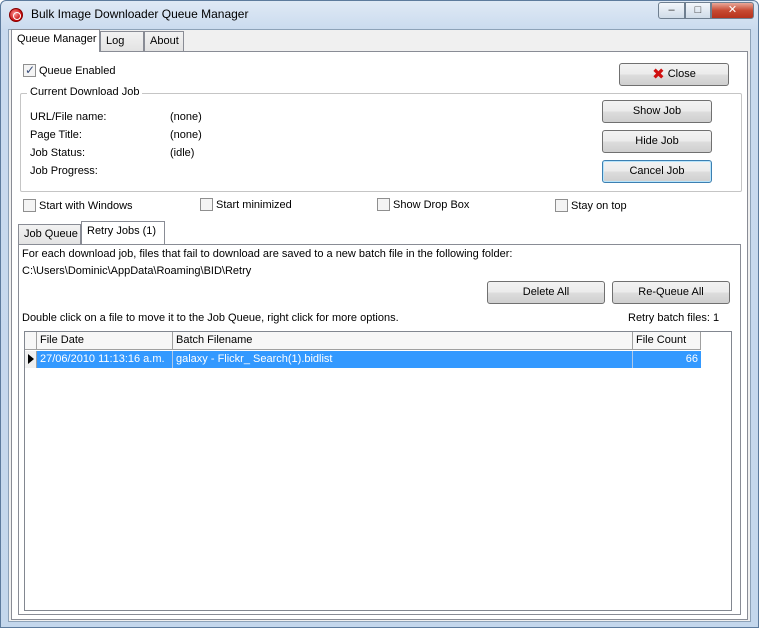  Describe the element at coordinates (671, 10) in the screenshot. I see `minimize-button: –` at that location.